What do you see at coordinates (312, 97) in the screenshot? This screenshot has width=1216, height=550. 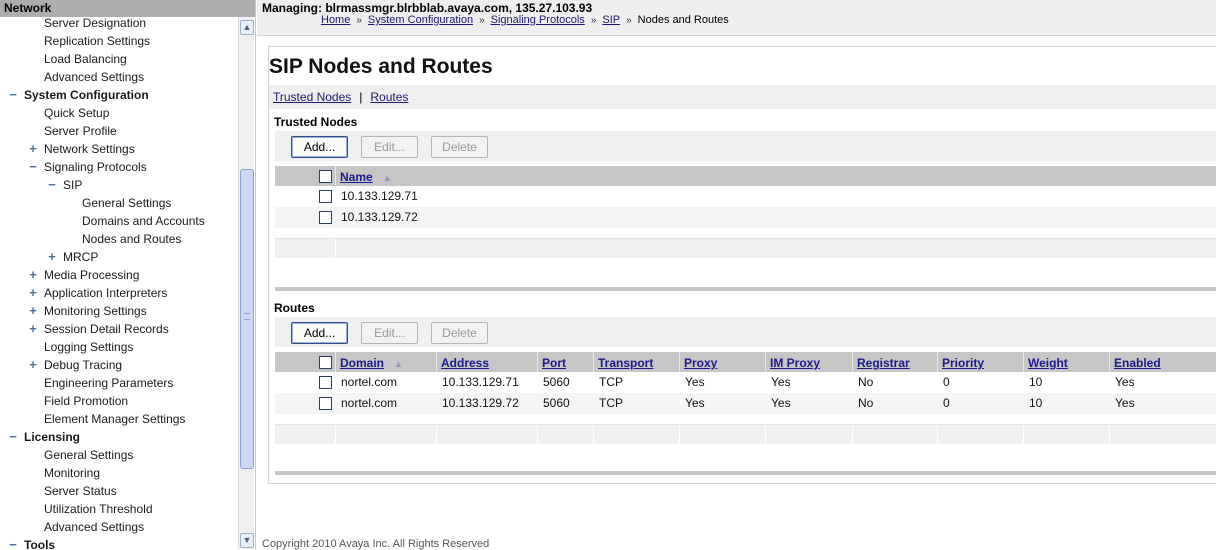 I see `trusted-nodes-link: Trusted Nodes` at bounding box center [312, 97].